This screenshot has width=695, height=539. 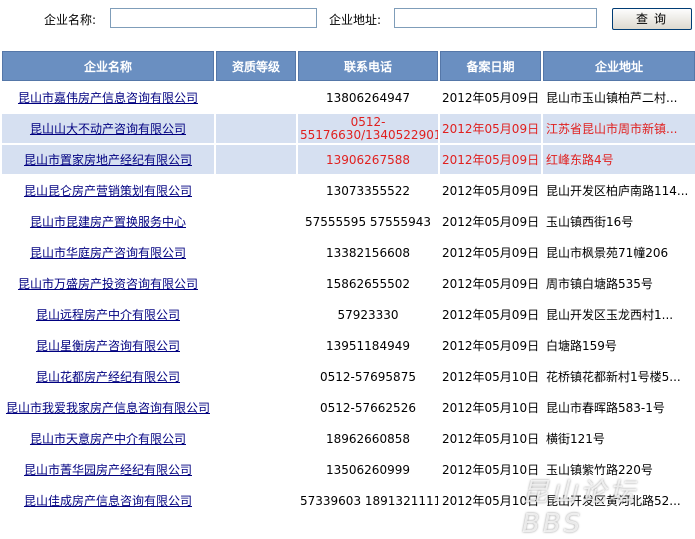 I want to click on company-name-cell: 昆山市我爱我家房产信息咨询有限公司, so click(x=108, y=407).